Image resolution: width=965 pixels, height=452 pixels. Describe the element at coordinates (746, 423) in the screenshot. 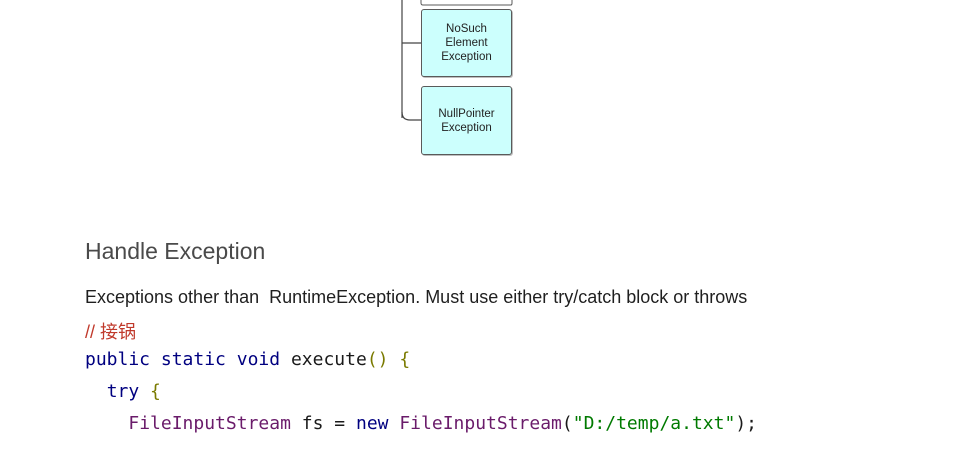

I see `close-paren-semicolon: );` at that location.